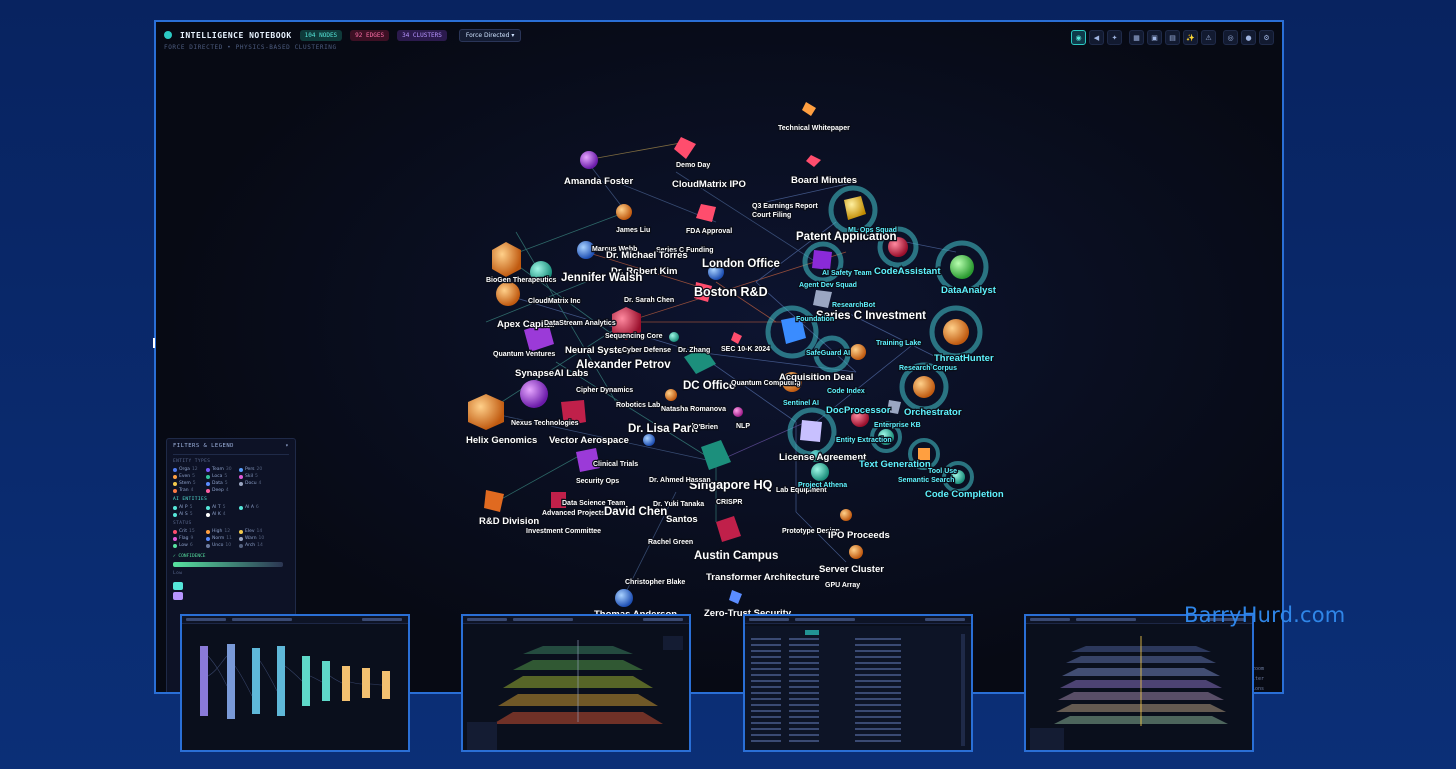 This screenshot has height=769, width=1456. What do you see at coordinates (187, 507) in the screenshot?
I see `ai-filter-chip: AI P5` at bounding box center [187, 507].